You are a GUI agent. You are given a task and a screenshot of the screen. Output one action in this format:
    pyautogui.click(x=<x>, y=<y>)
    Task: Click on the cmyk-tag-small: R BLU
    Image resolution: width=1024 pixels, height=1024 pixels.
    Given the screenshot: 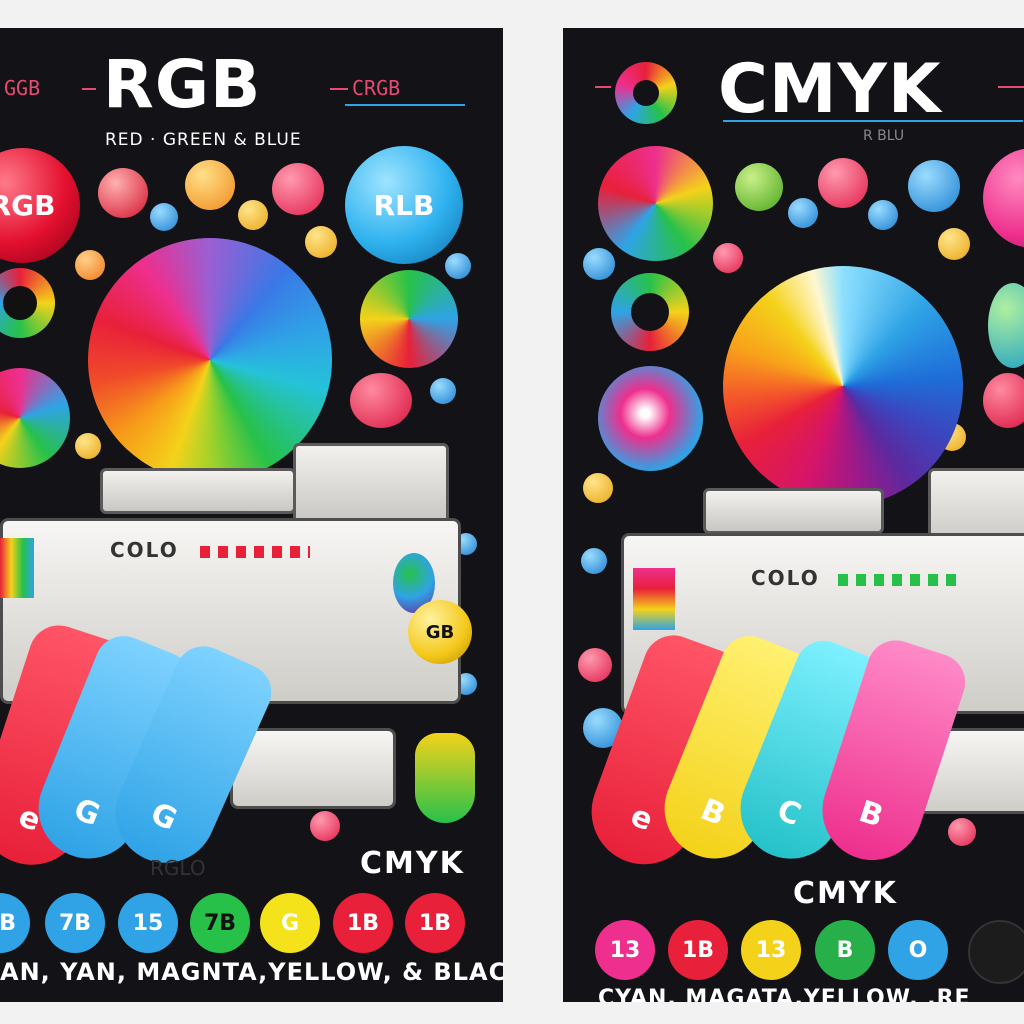 What is the action you would take?
    pyautogui.click(x=884, y=136)
    